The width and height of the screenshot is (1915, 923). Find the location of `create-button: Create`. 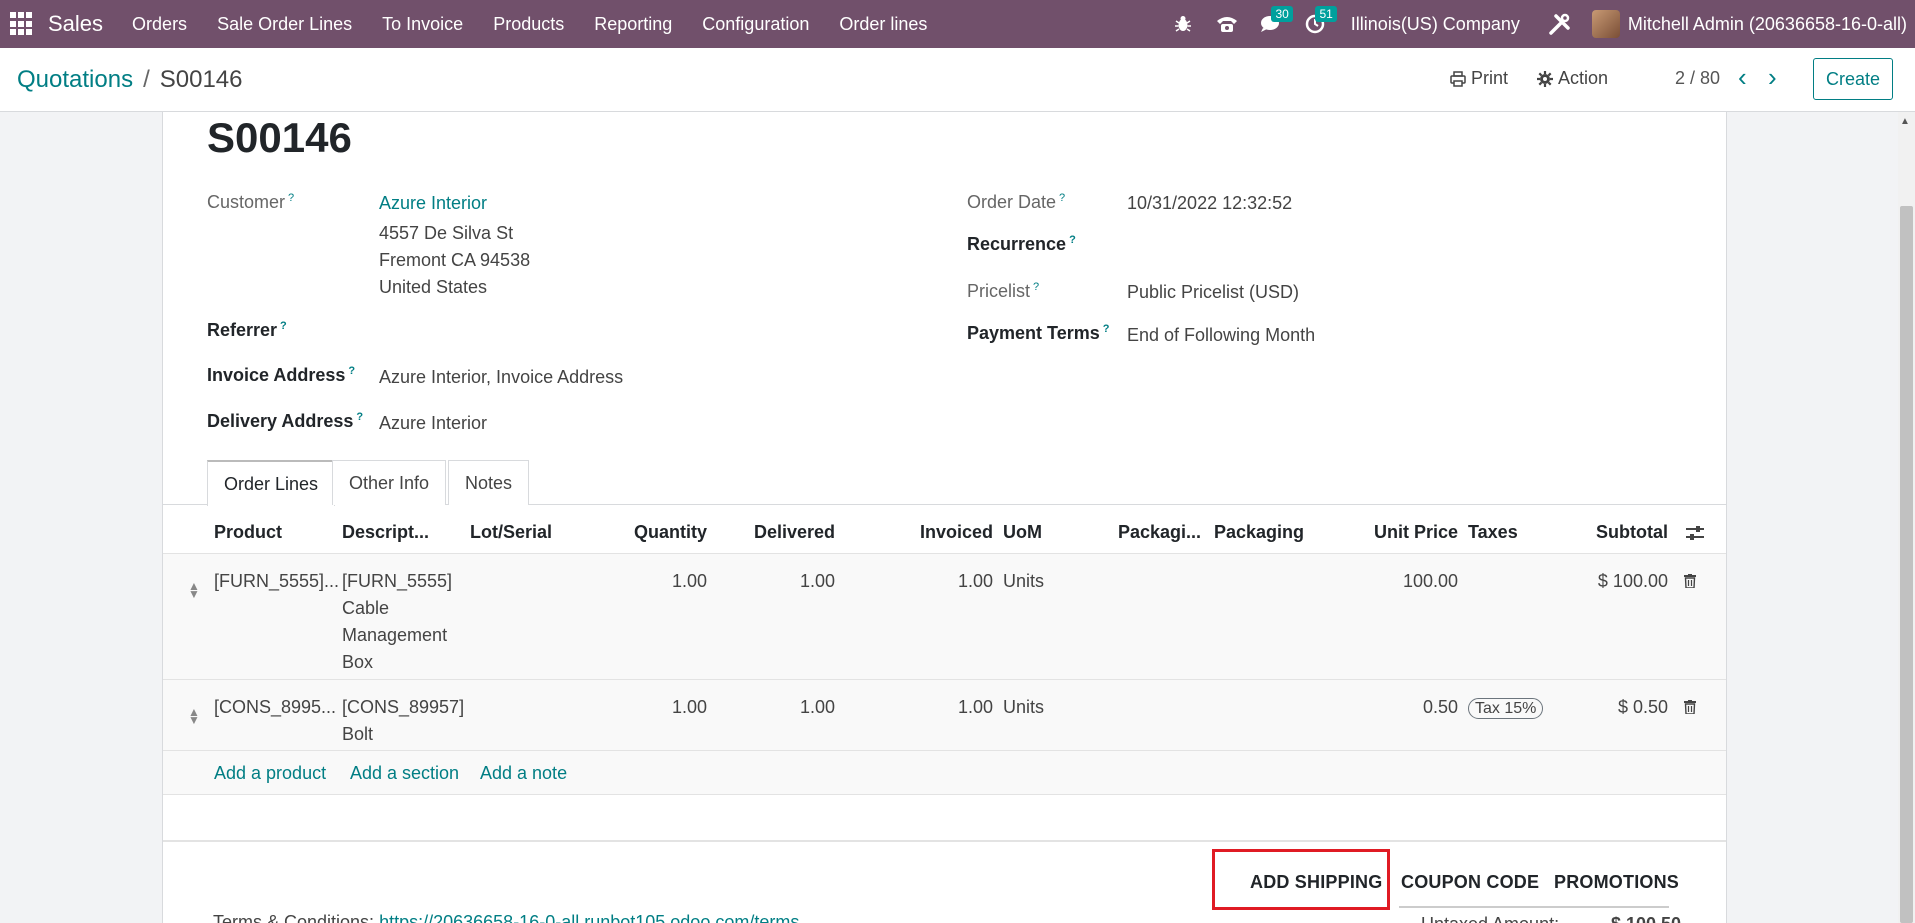

create-button: Create is located at coordinates (1853, 79).